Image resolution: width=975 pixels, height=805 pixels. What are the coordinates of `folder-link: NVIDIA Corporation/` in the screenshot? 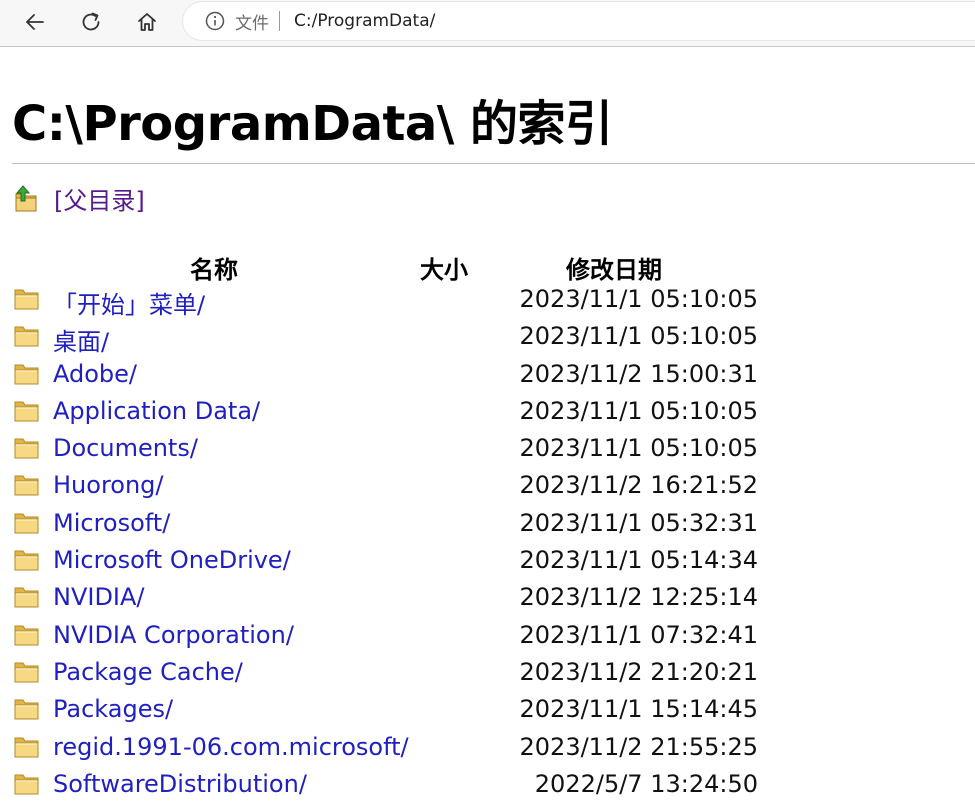 It's located at (173, 635).